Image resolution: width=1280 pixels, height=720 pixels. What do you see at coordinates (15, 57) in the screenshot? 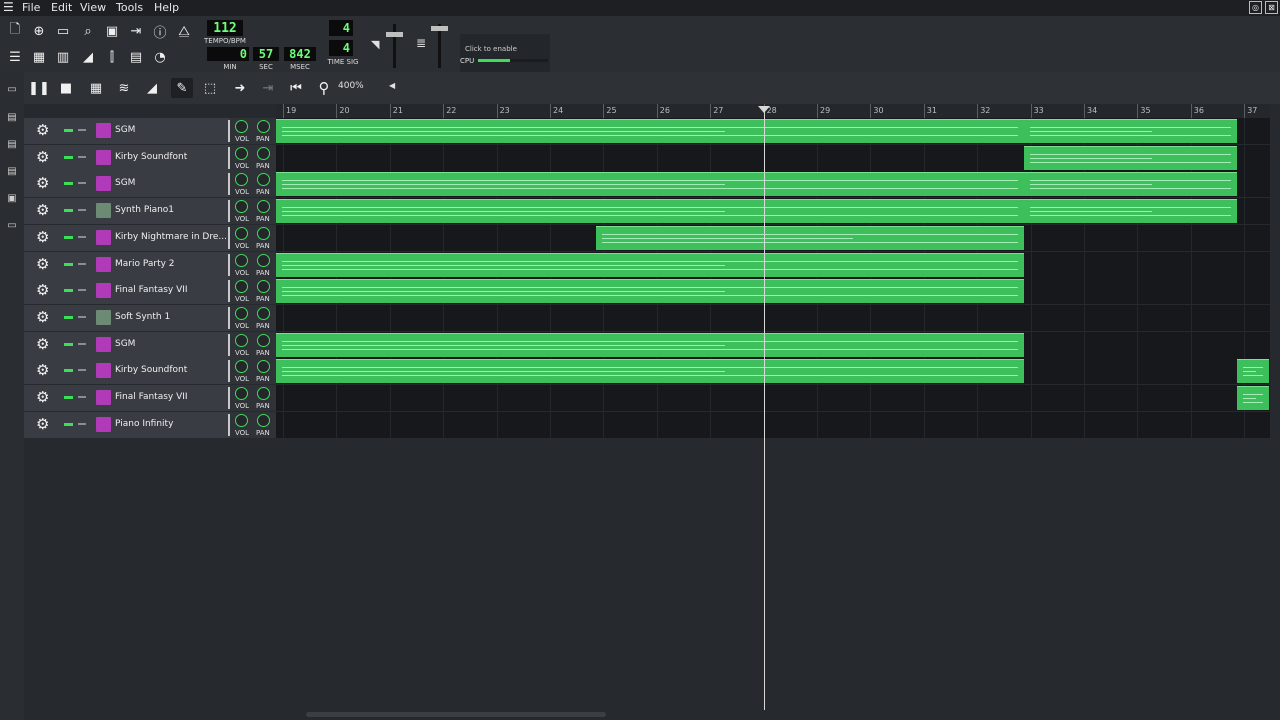
I see `song-editor-button: ☰` at bounding box center [15, 57].